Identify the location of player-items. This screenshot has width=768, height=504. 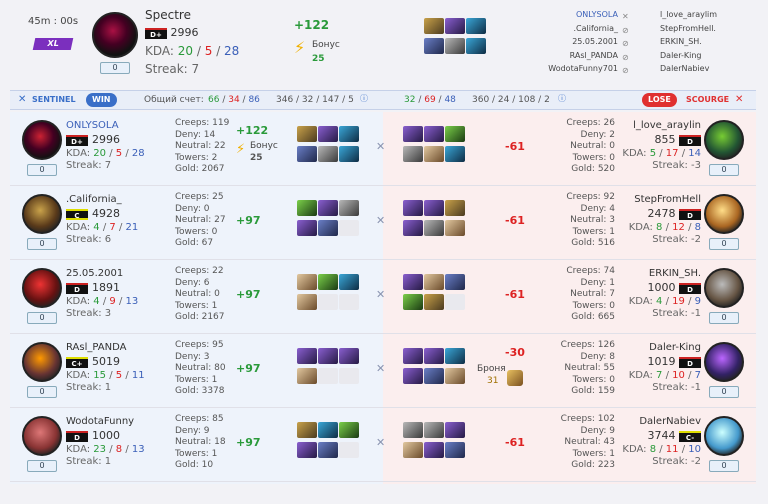
(438, 442).